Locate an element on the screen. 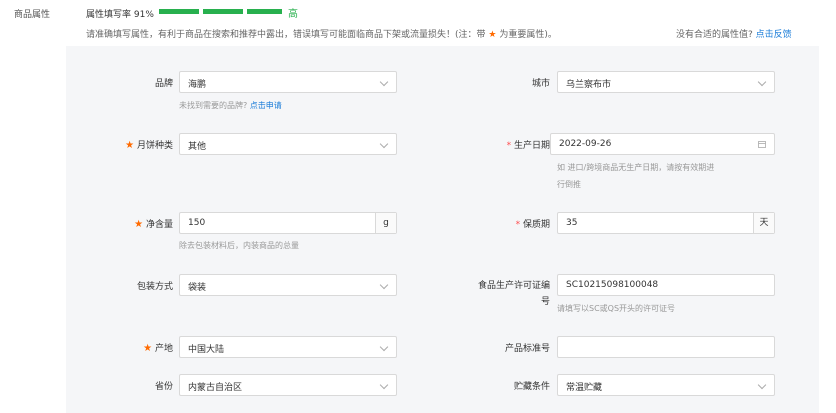 This screenshot has height=413, width=836. apply-brand-link: 点击申请 is located at coordinates (266, 105).